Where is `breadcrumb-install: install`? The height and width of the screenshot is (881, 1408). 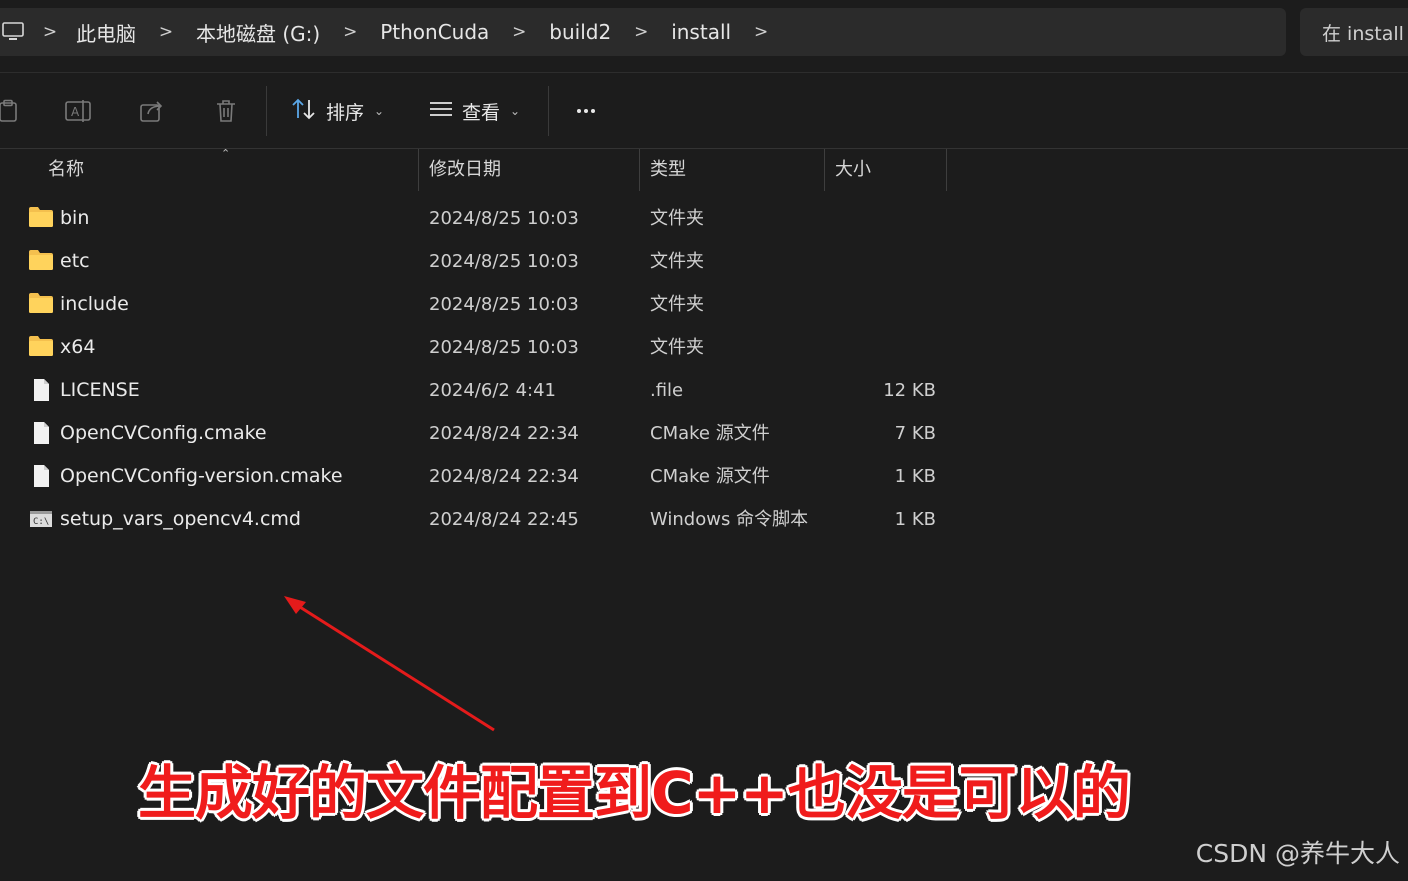
breadcrumb-install: install is located at coordinates (701, 32).